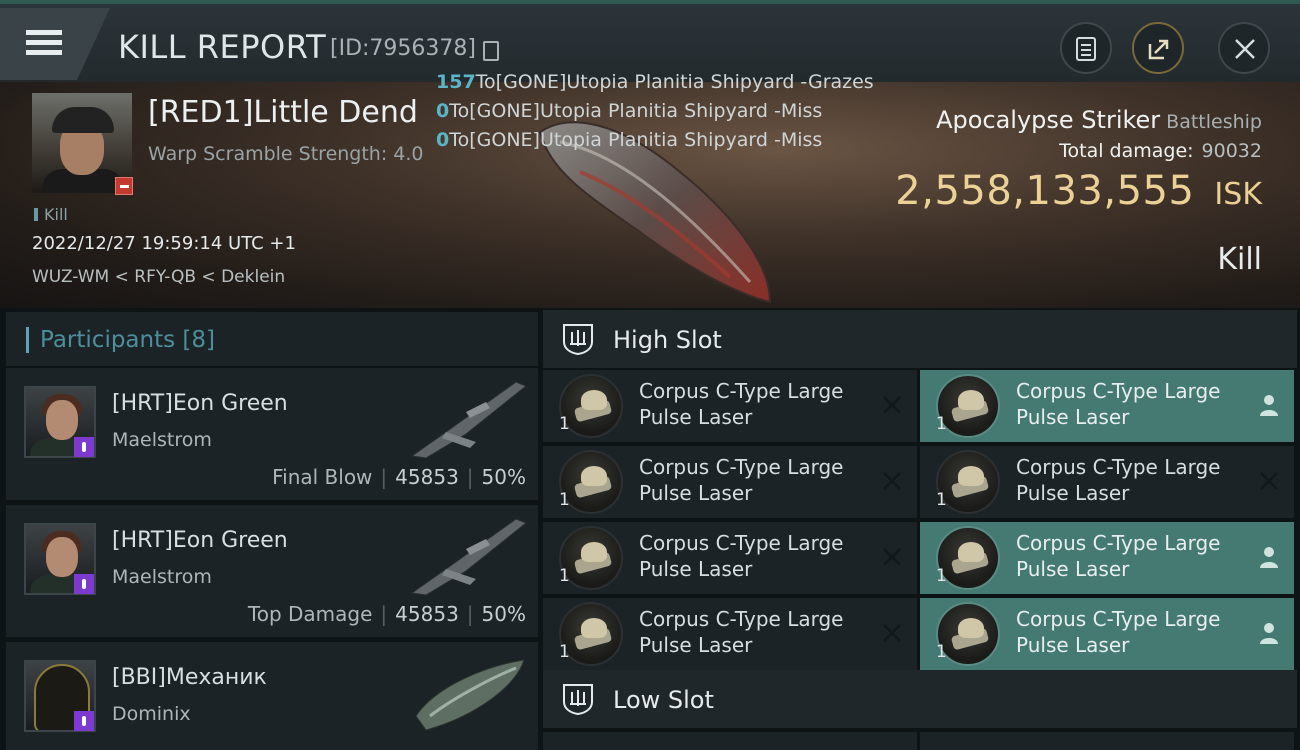 This screenshot has height=750, width=1300. What do you see at coordinates (1238, 194) in the screenshot?
I see `isk-unit: ISK` at bounding box center [1238, 194].